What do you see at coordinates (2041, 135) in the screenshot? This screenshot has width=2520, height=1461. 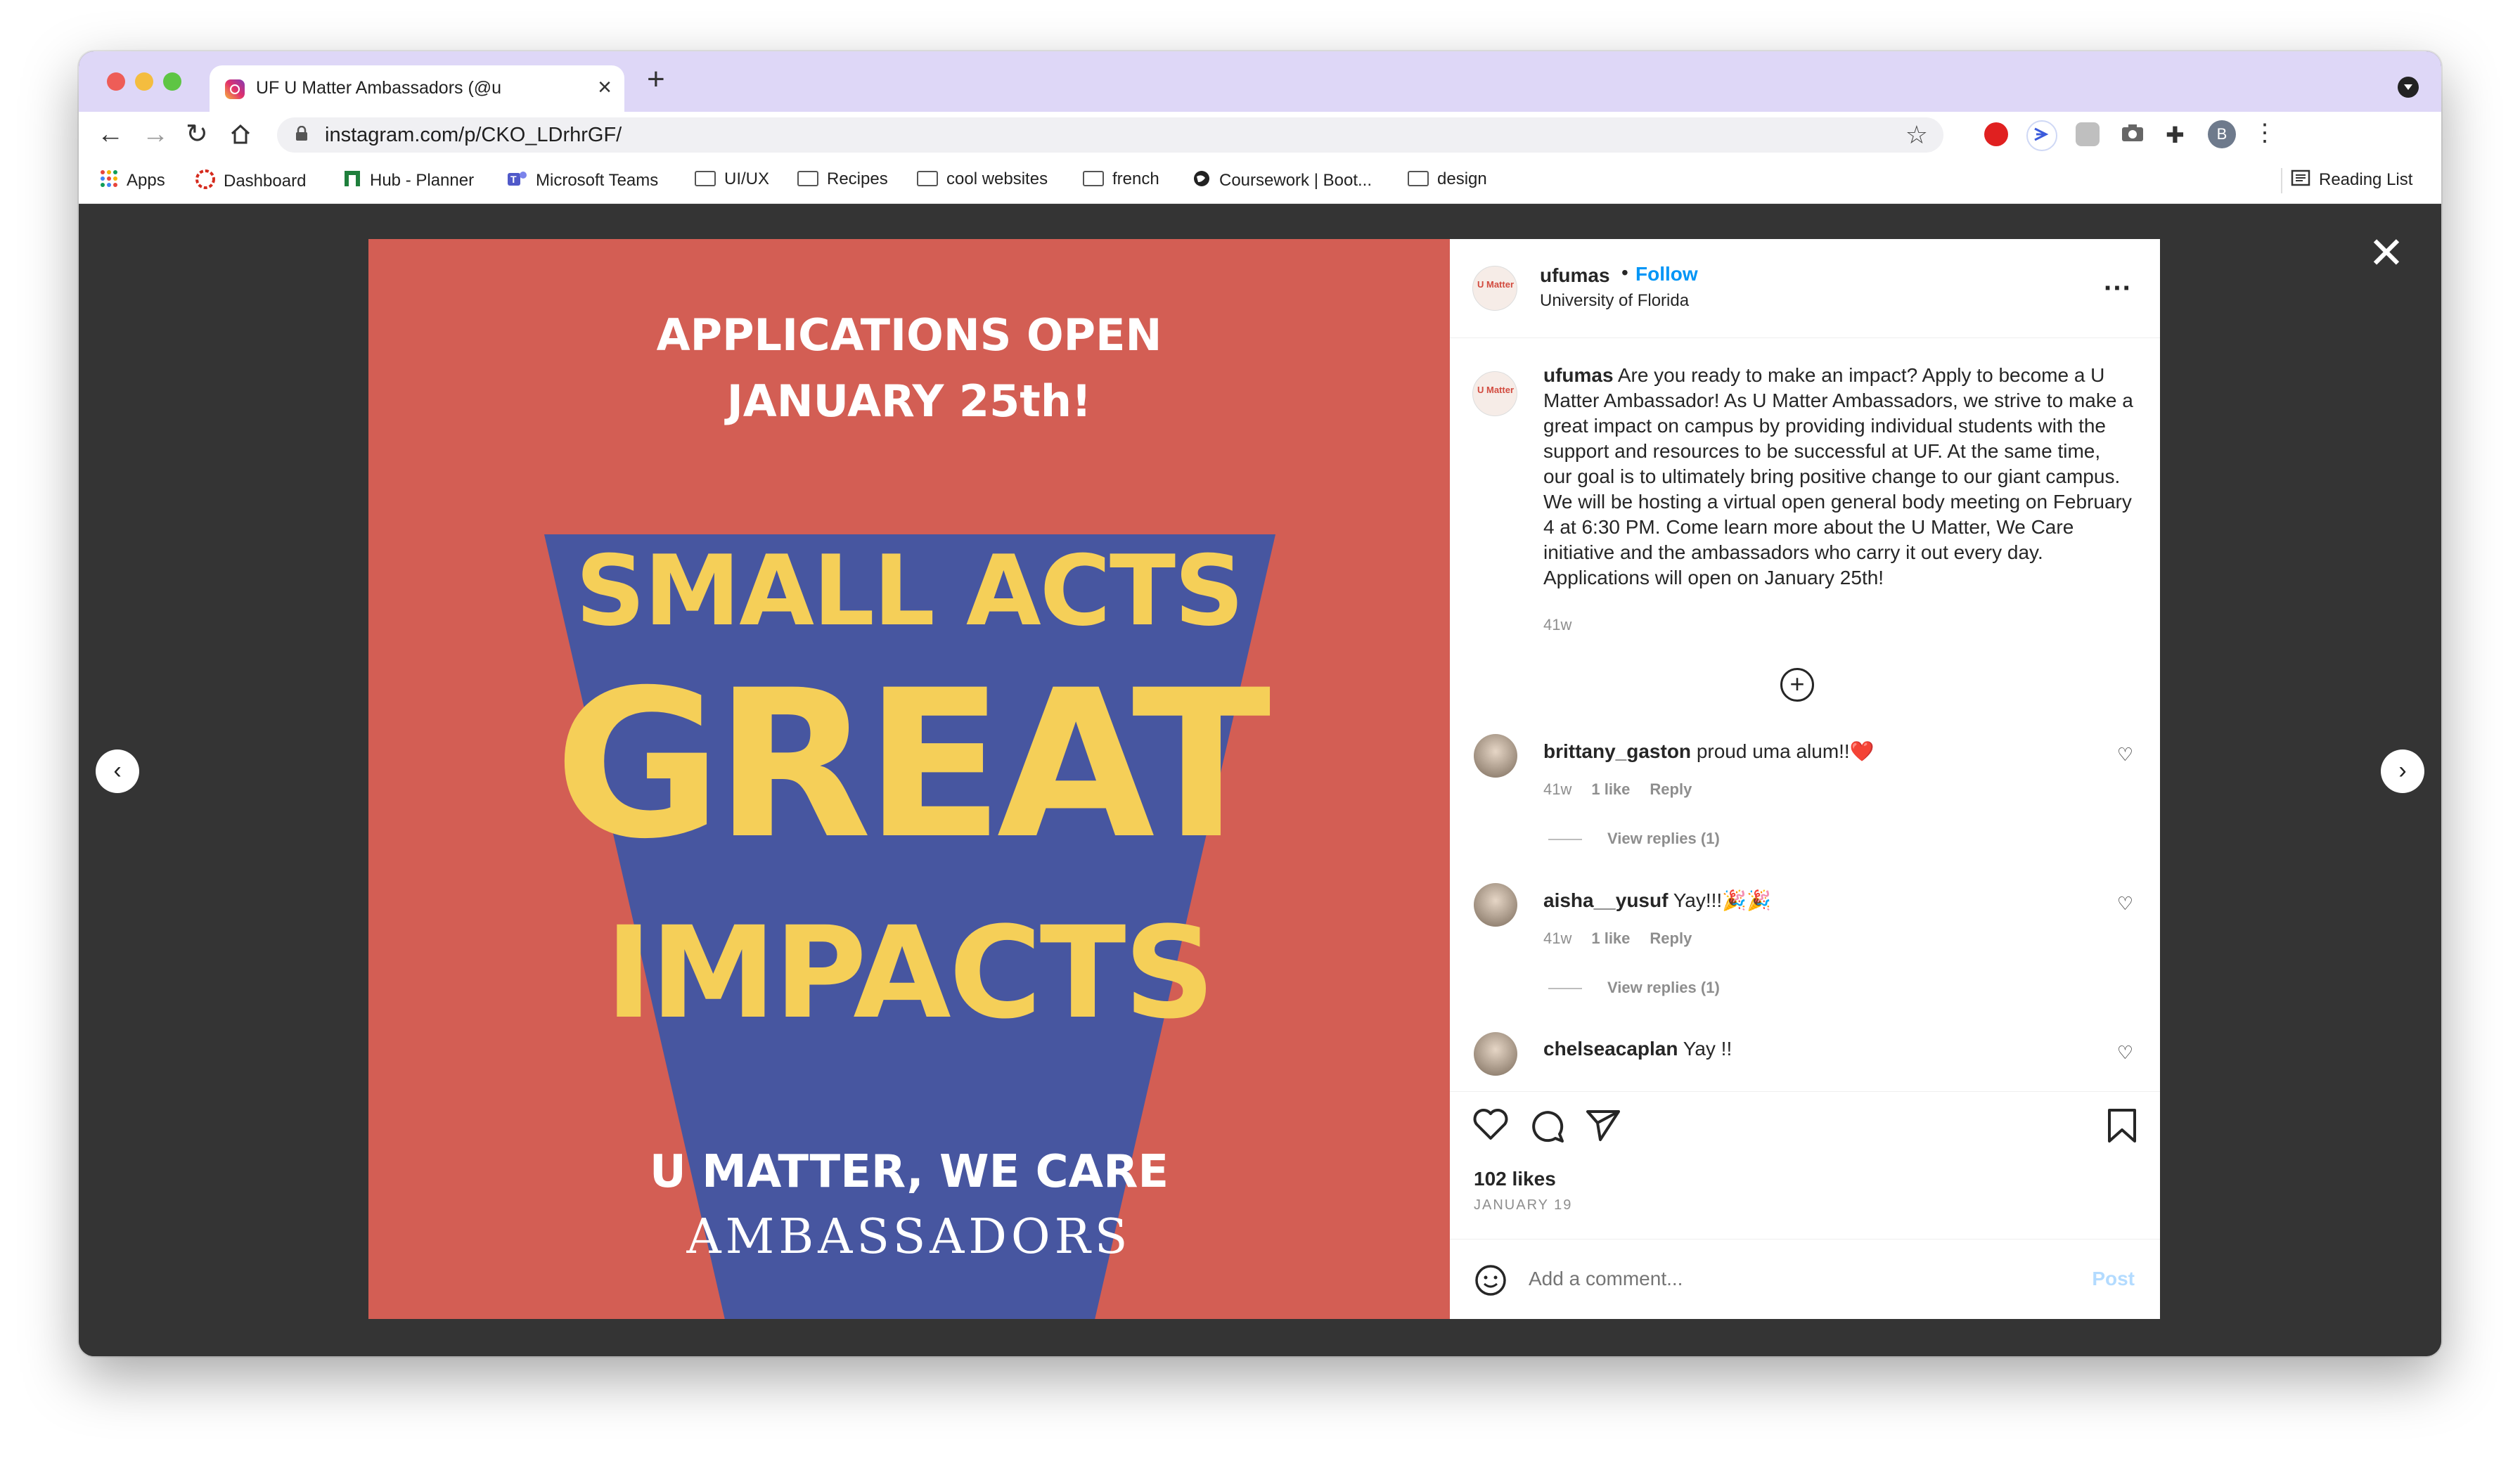 I see `send-extension-icon` at bounding box center [2041, 135].